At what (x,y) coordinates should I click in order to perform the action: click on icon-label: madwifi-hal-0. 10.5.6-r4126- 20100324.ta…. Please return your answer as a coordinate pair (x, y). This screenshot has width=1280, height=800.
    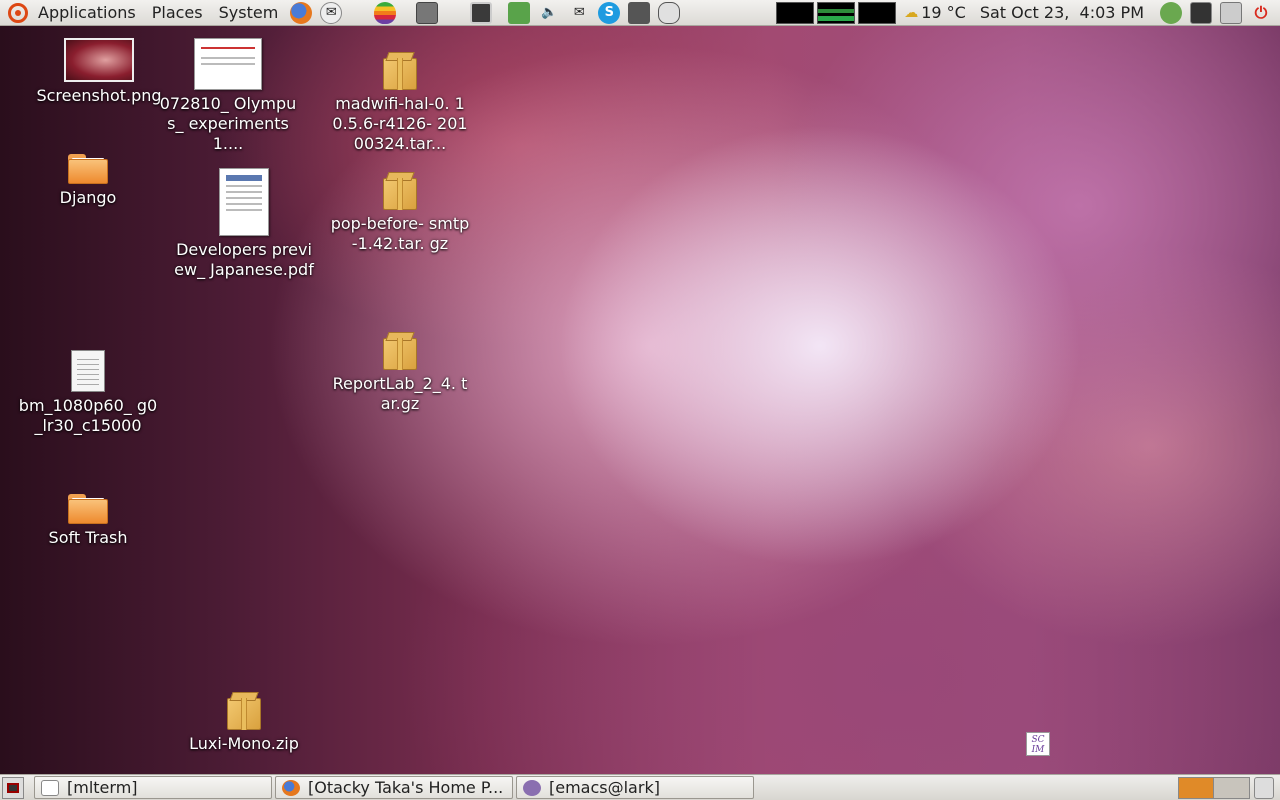
    Looking at the image, I should click on (400, 123).